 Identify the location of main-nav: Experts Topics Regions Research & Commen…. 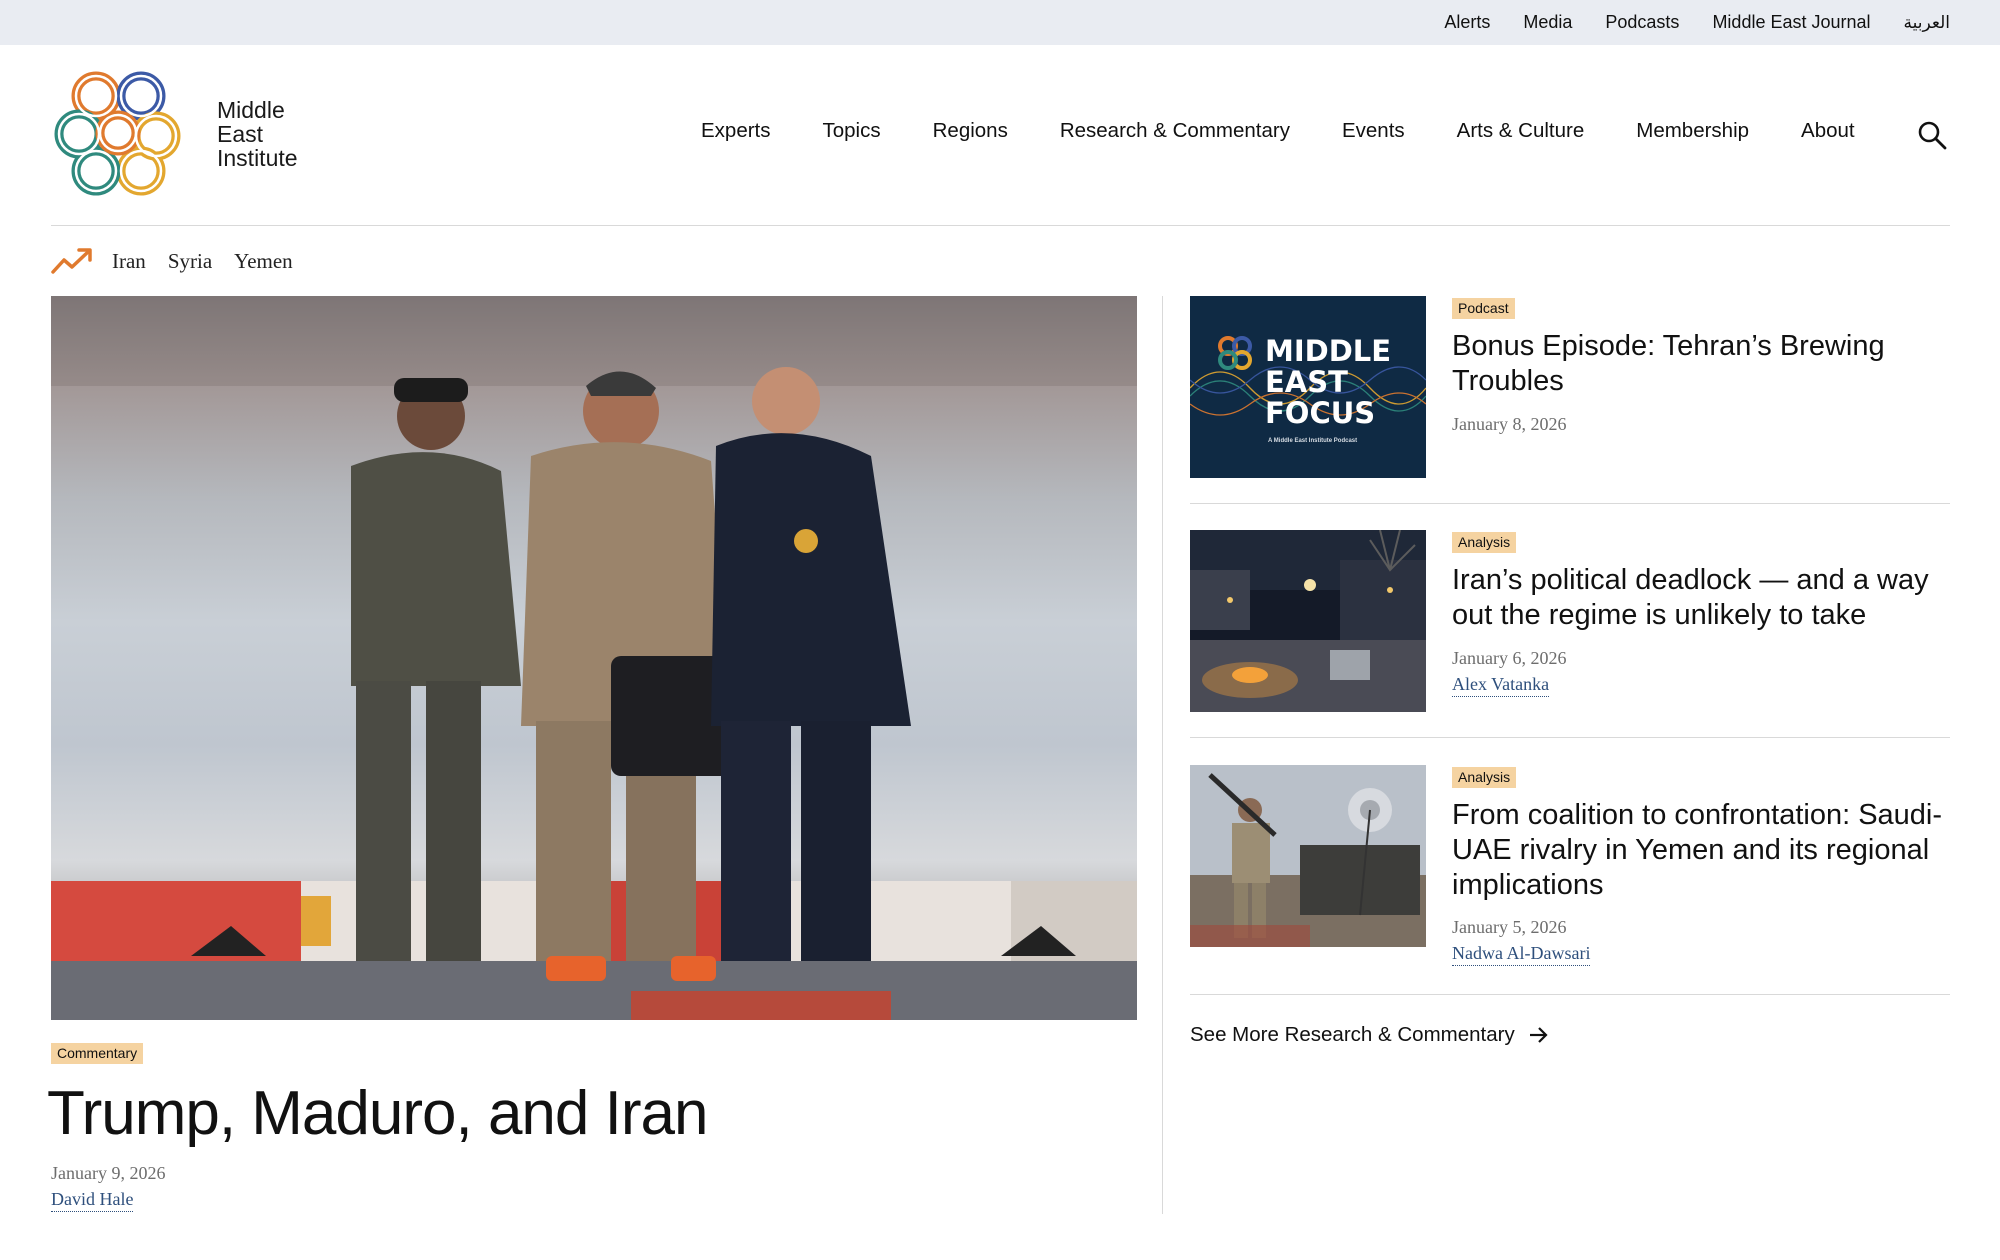
(1278, 131).